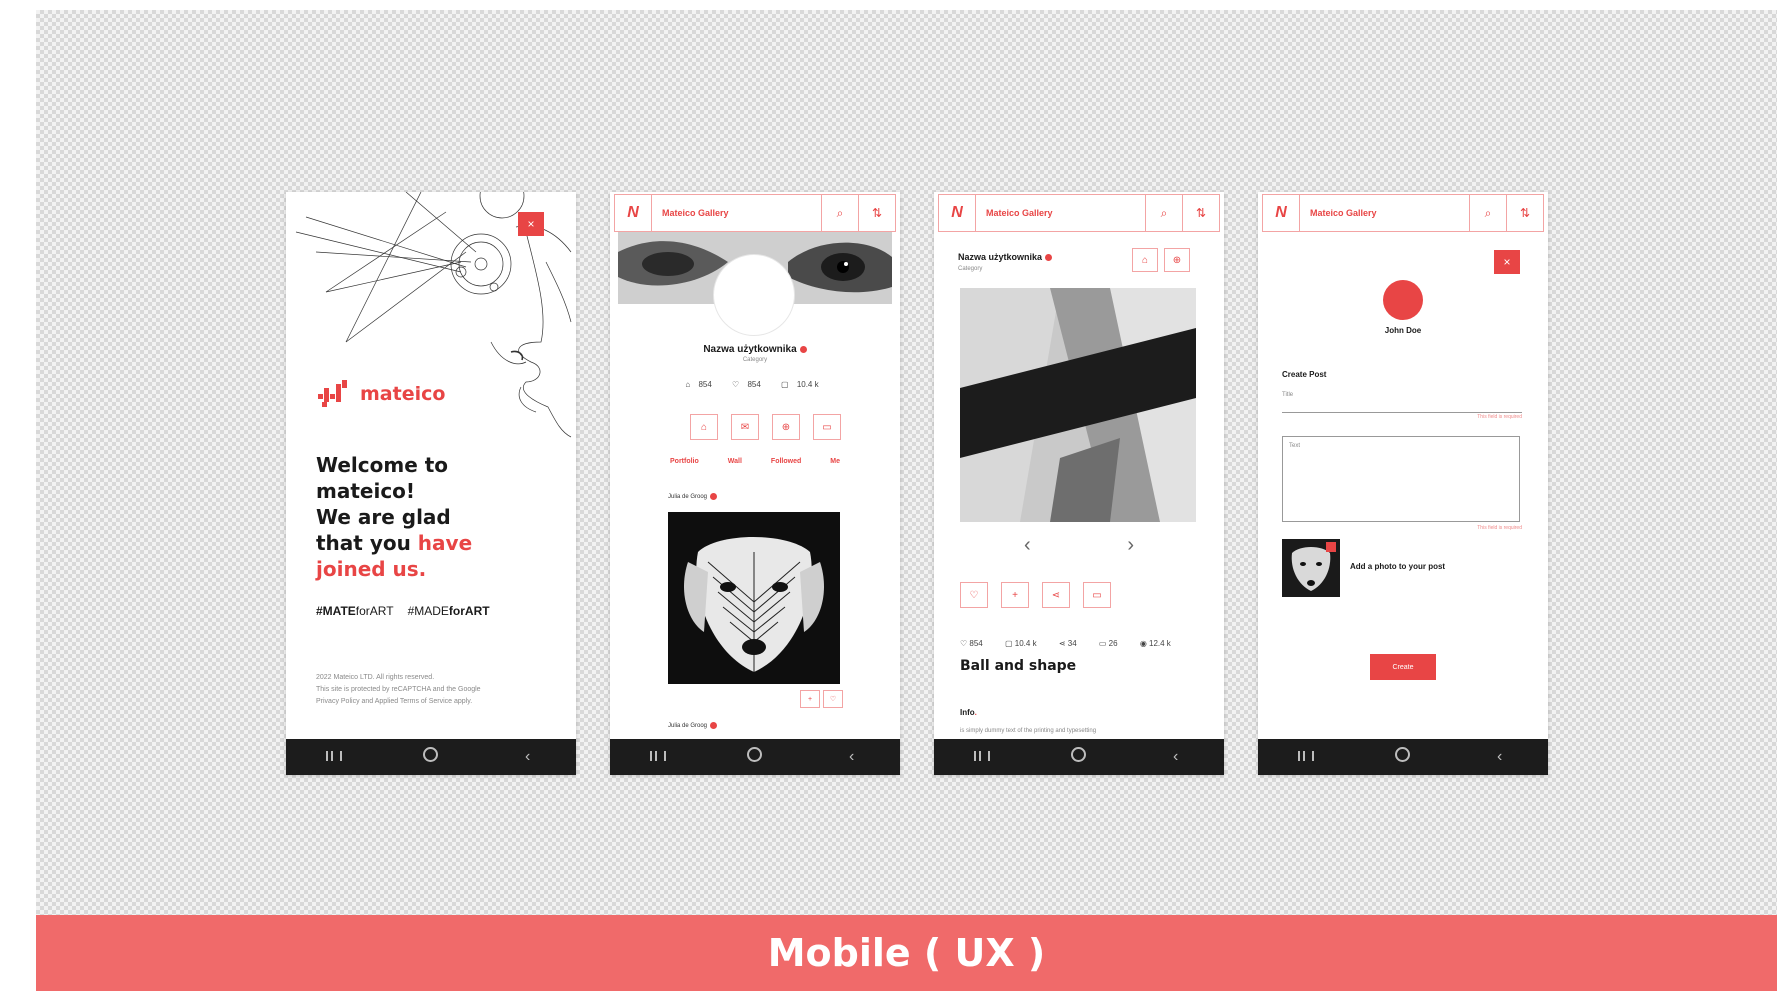 Image resolution: width=1777 pixels, height=991 pixels. Describe the element at coordinates (1331, 547) in the screenshot. I see `remove-photo-icon` at that location.